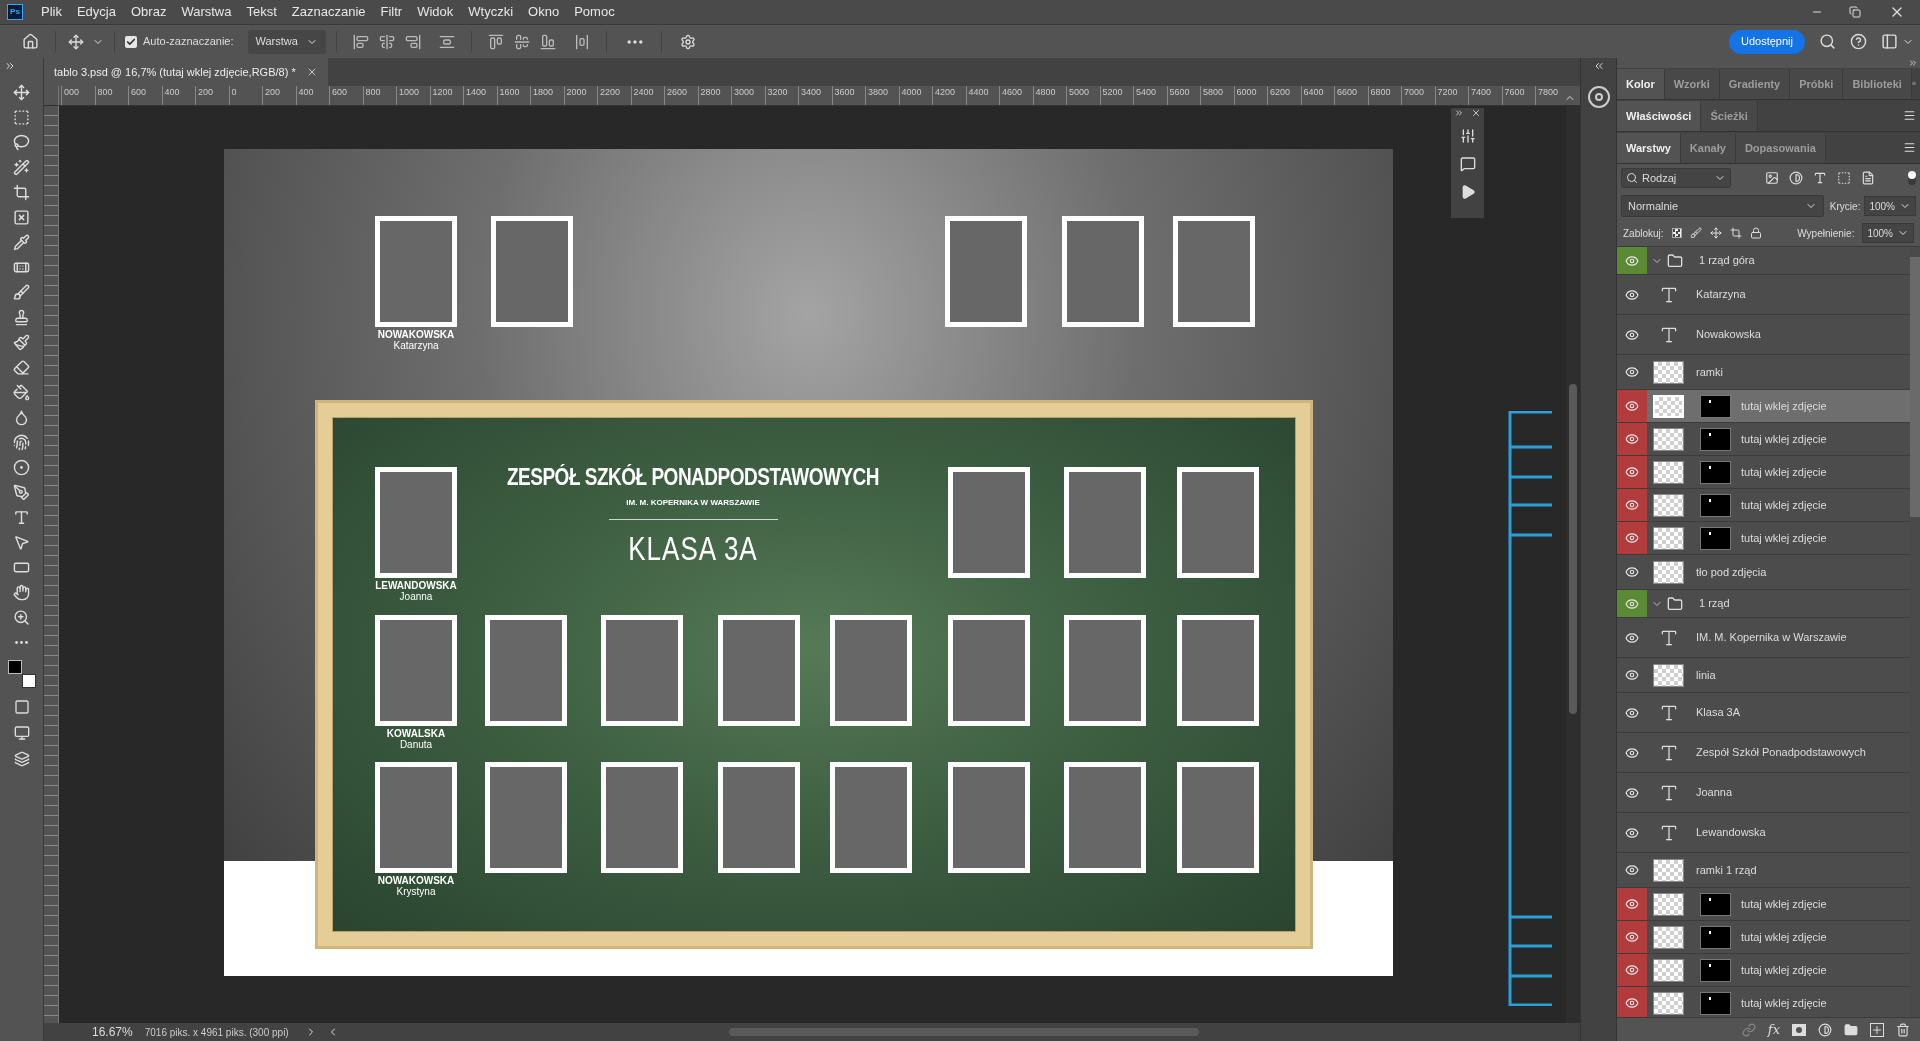  Describe the element at coordinates (446, 41) in the screenshot. I see `distribute-icon` at that location.